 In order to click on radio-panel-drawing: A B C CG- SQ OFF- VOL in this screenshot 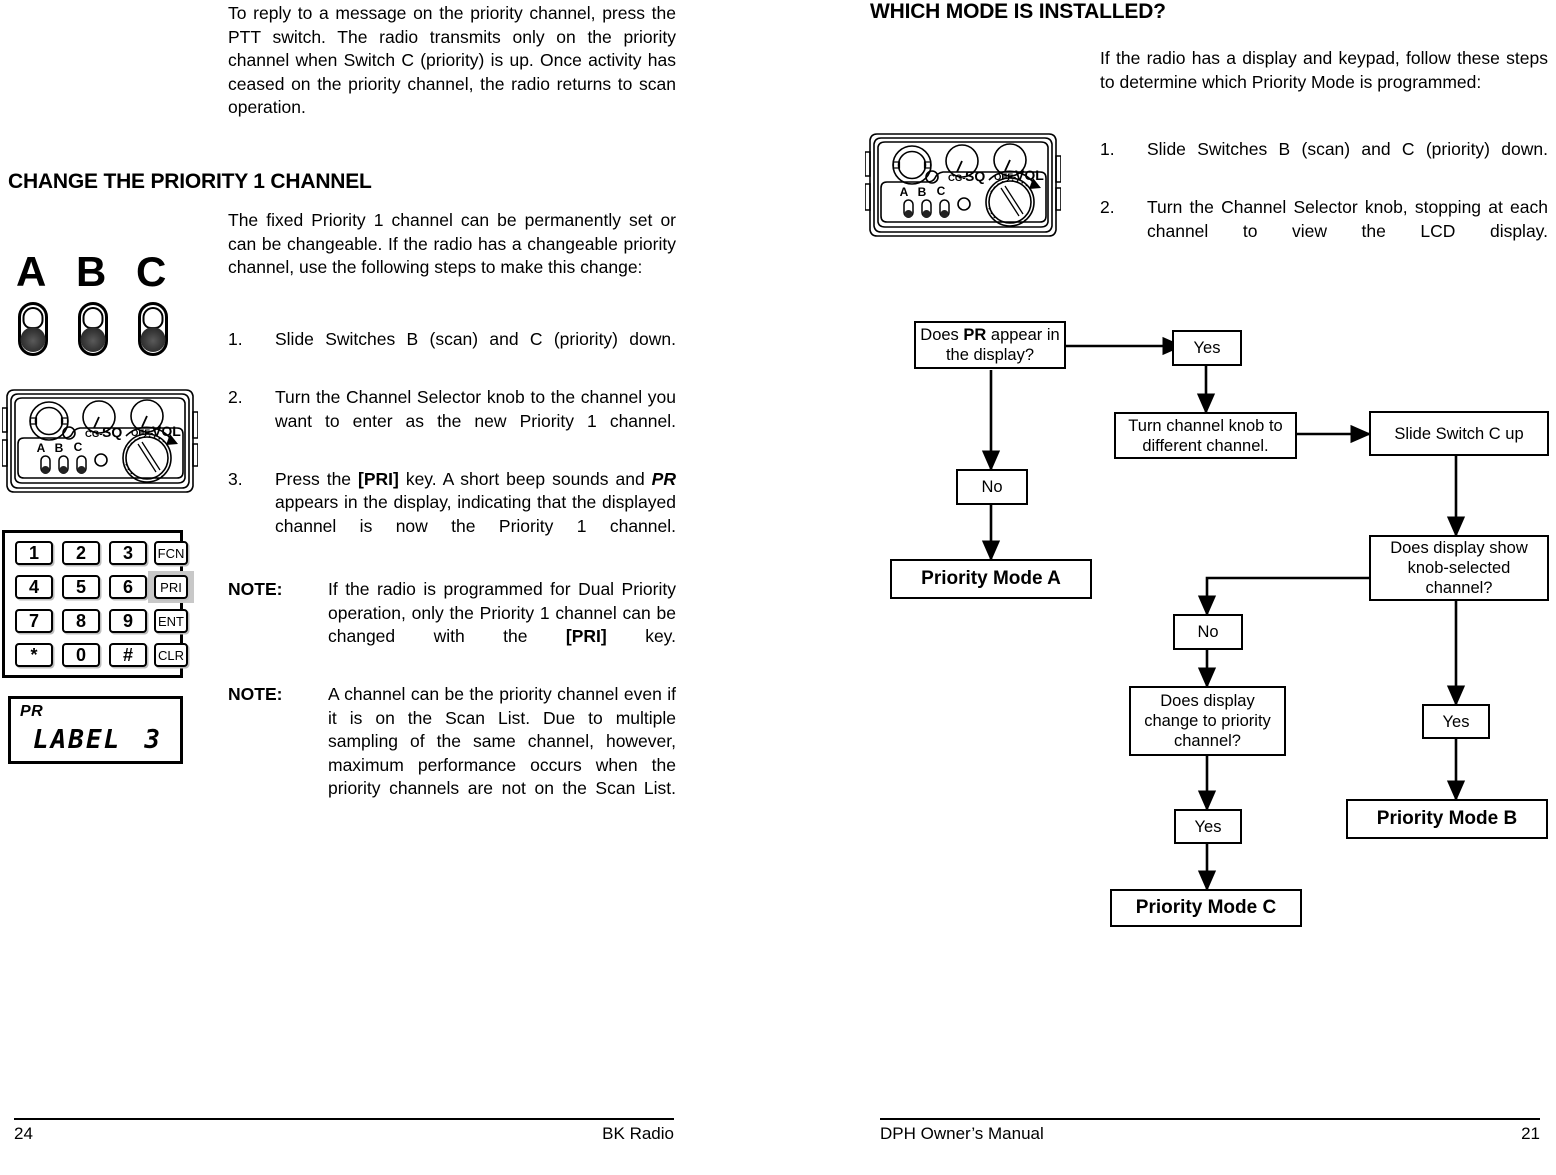, I will do `click(100, 441)`.